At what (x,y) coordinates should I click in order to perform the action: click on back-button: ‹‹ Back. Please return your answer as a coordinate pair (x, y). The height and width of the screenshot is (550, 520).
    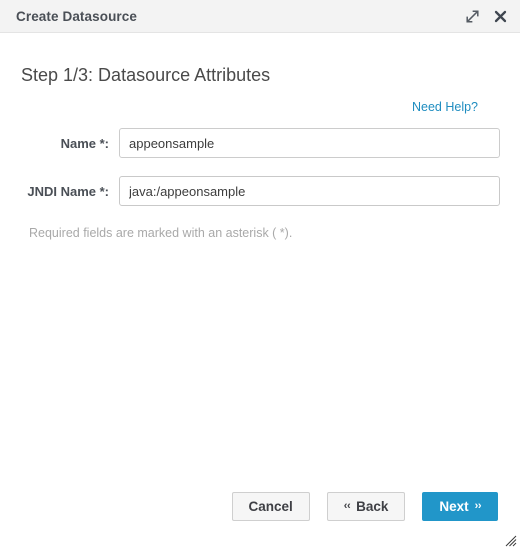
    Looking at the image, I should click on (366, 506).